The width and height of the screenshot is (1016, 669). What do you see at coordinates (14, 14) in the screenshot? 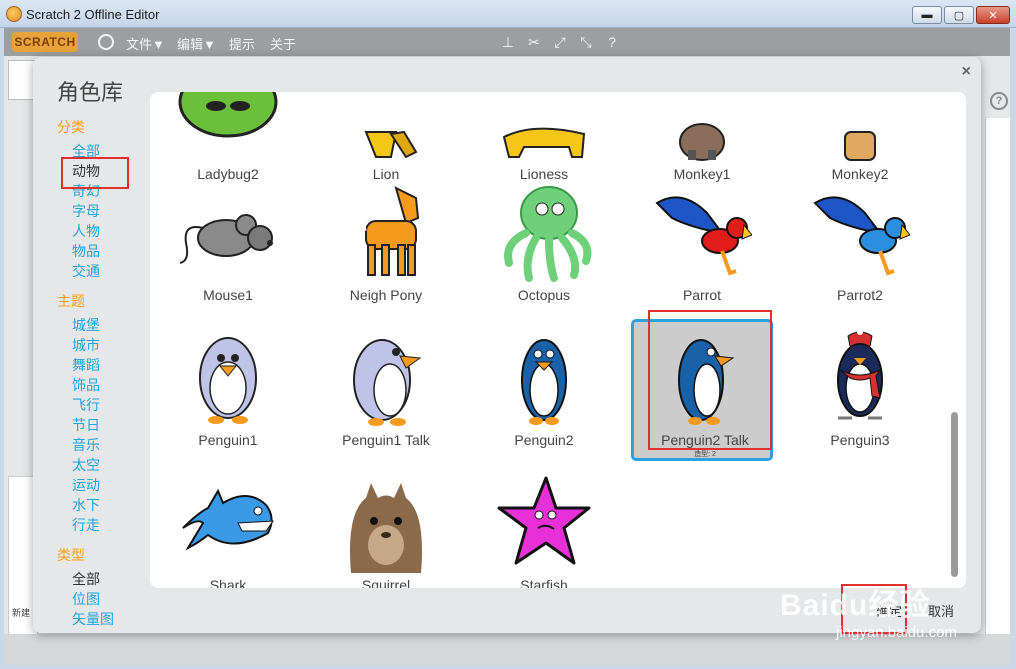
I see `scratch-cat-icon` at bounding box center [14, 14].